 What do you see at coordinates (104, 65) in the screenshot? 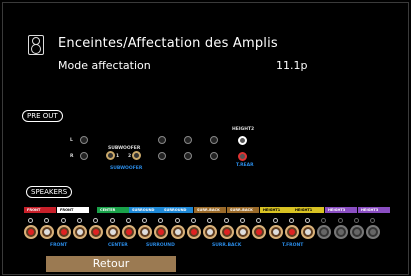
I see `mode-label: Mode affectation` at bounding box center [104, 65].